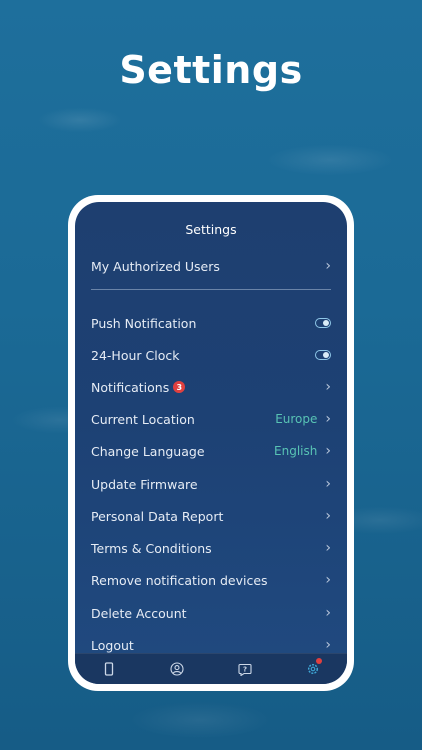  What do you see at coordinates (135, 355) in the screenshot?
I see `clock-24h-label: 24-Hour Clock` at bounding box center [135, 355].